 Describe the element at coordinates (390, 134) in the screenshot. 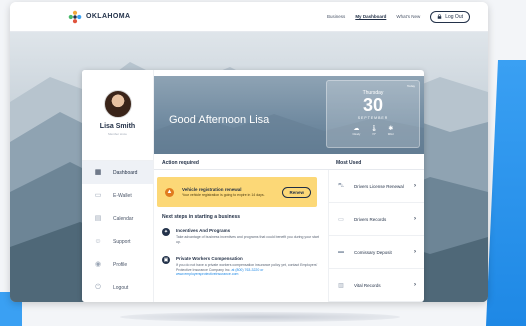

I see `weather-item-label: Wind` at that location.